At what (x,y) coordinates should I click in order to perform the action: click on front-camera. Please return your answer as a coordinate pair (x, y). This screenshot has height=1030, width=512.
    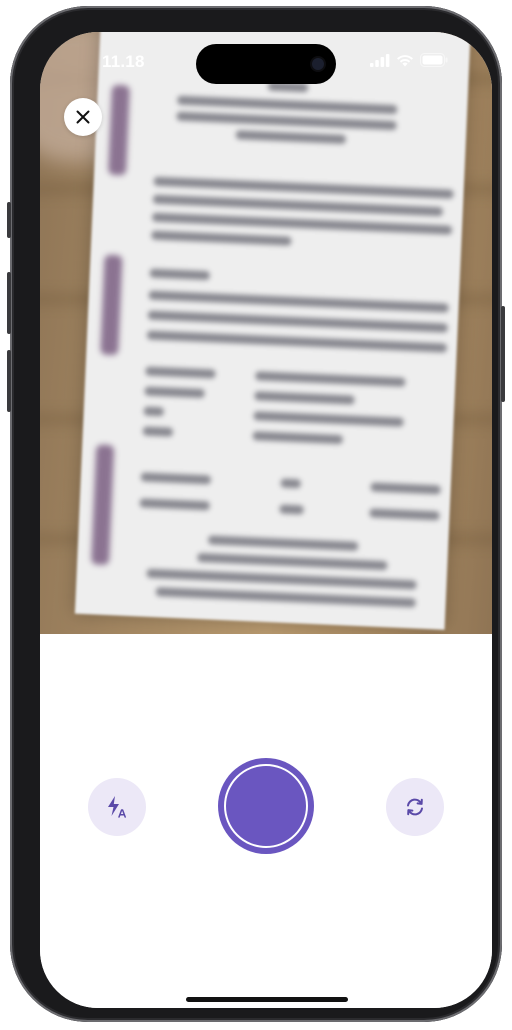
    Looking at the image, I should click on (318, 64).